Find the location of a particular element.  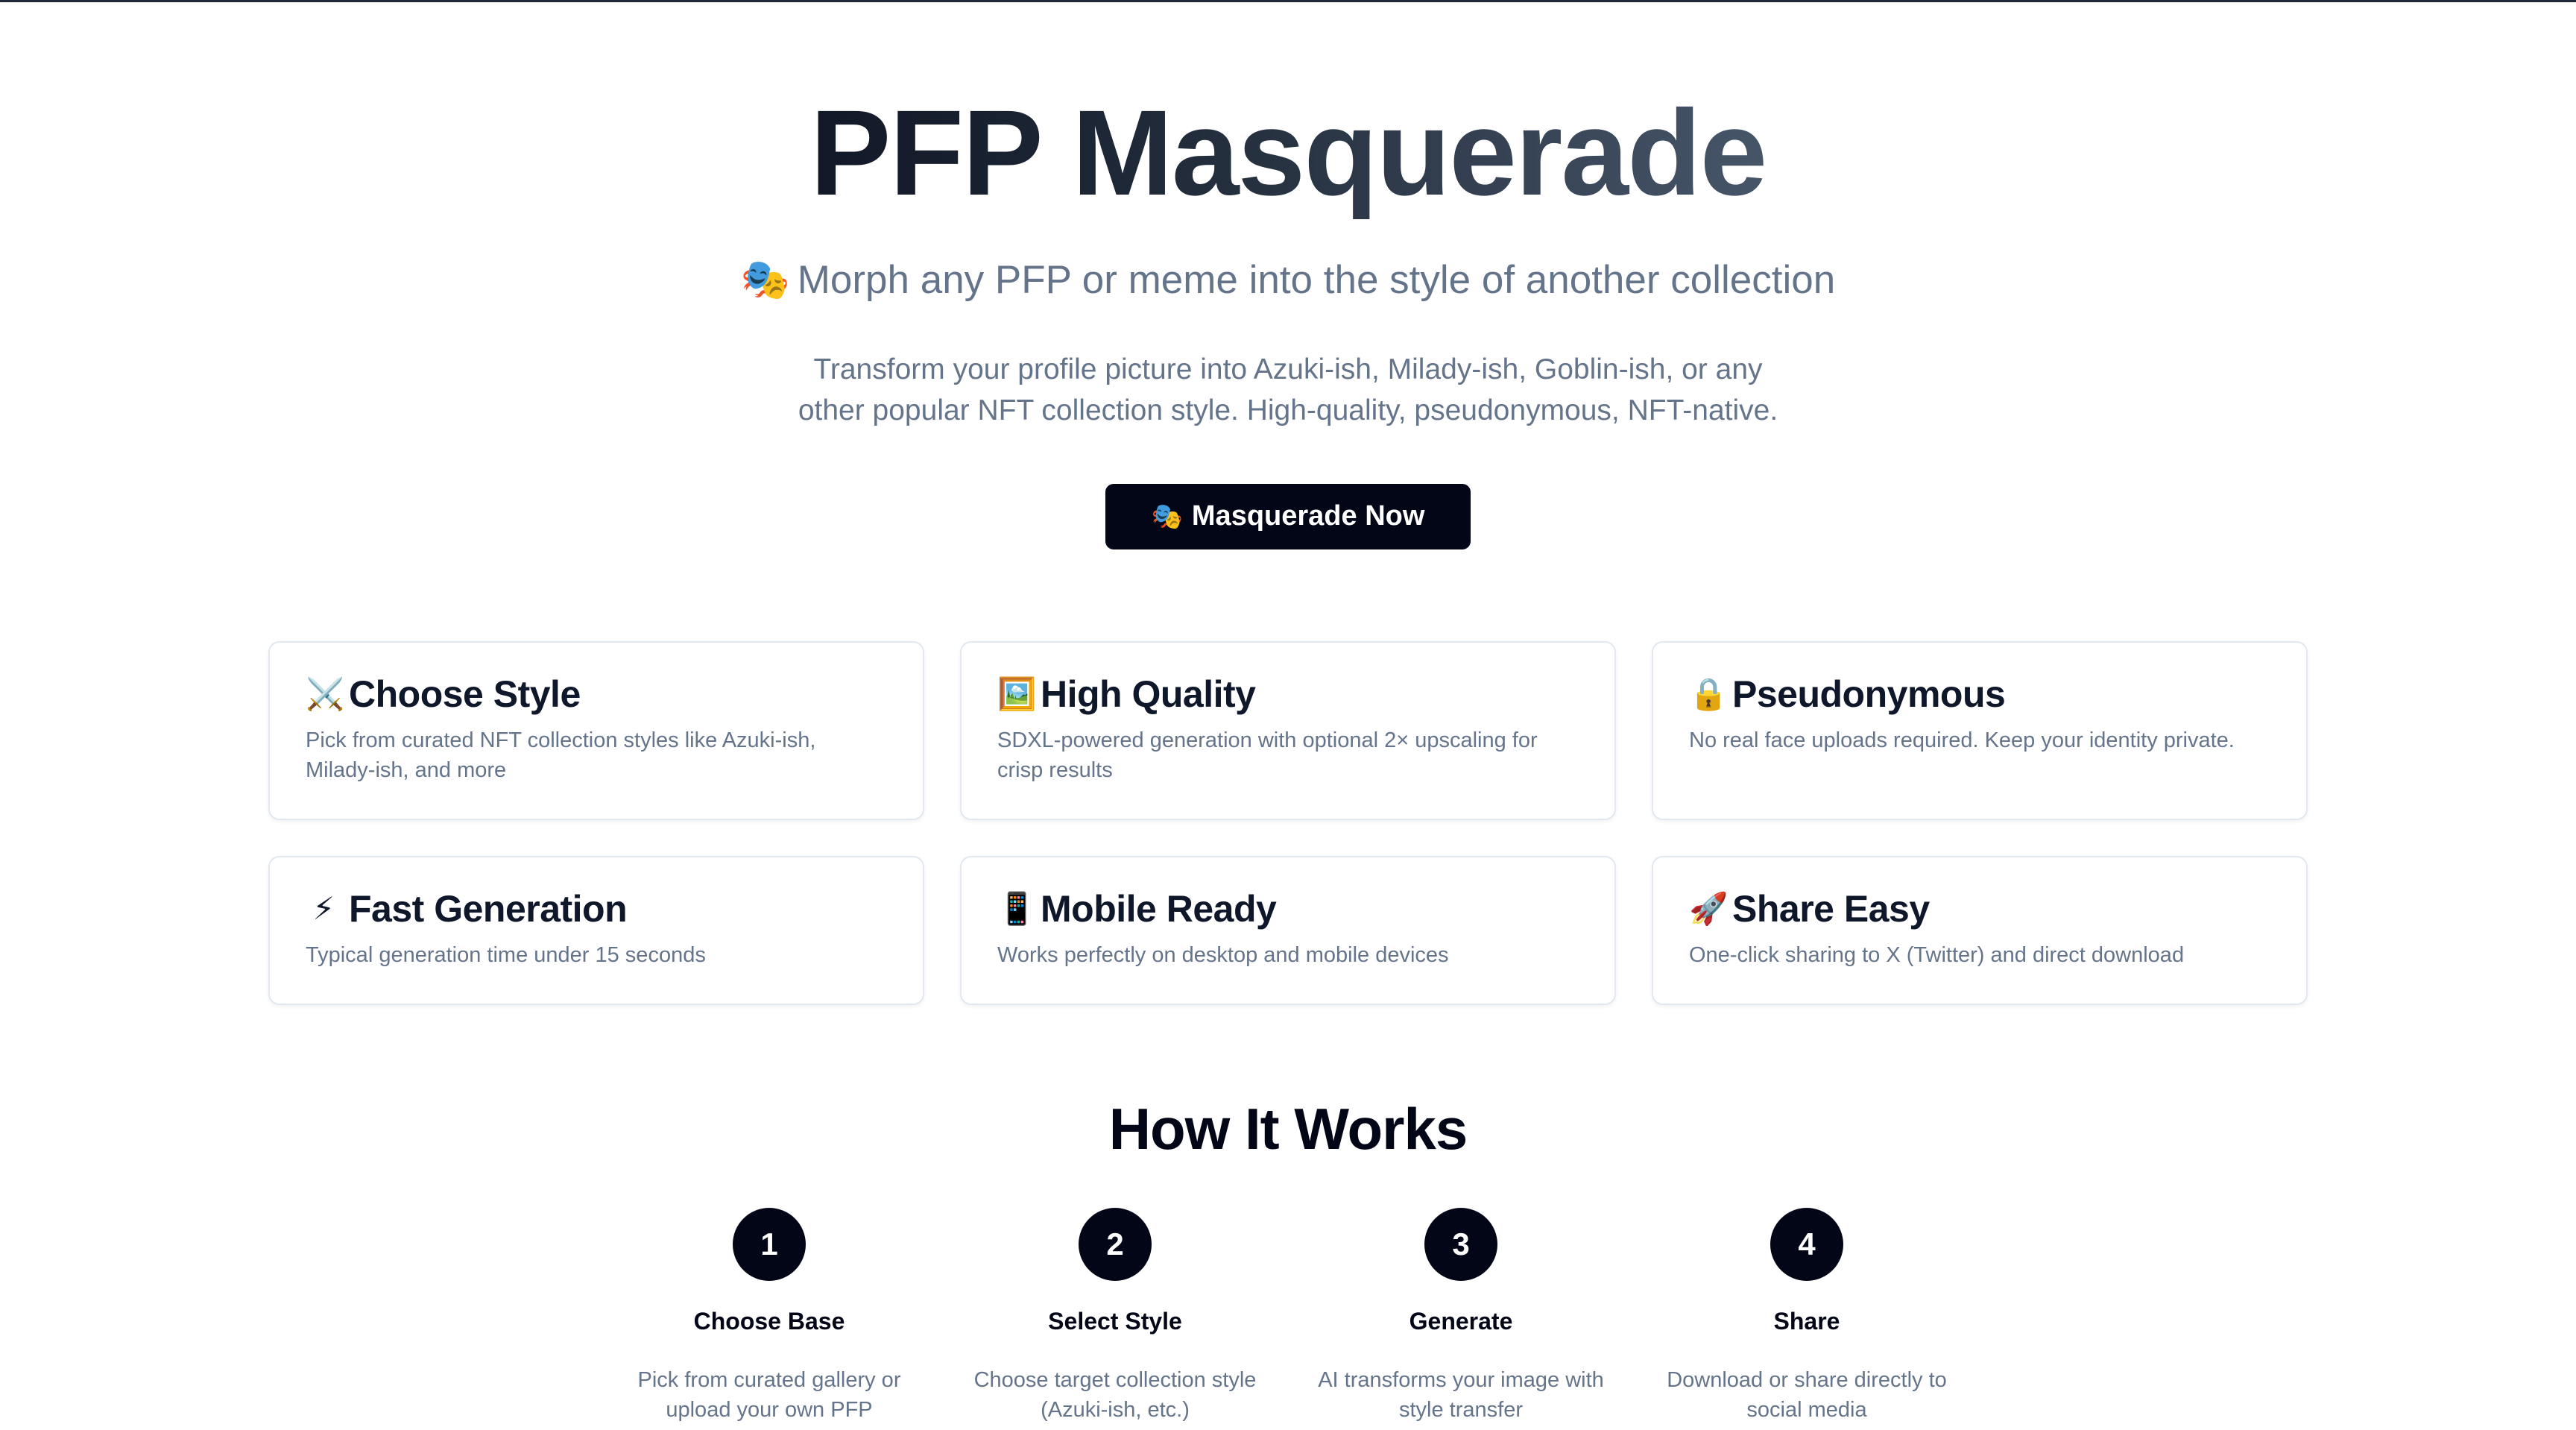

mobile-phone-icon: 📱 is located at coordinates (1016, 909).